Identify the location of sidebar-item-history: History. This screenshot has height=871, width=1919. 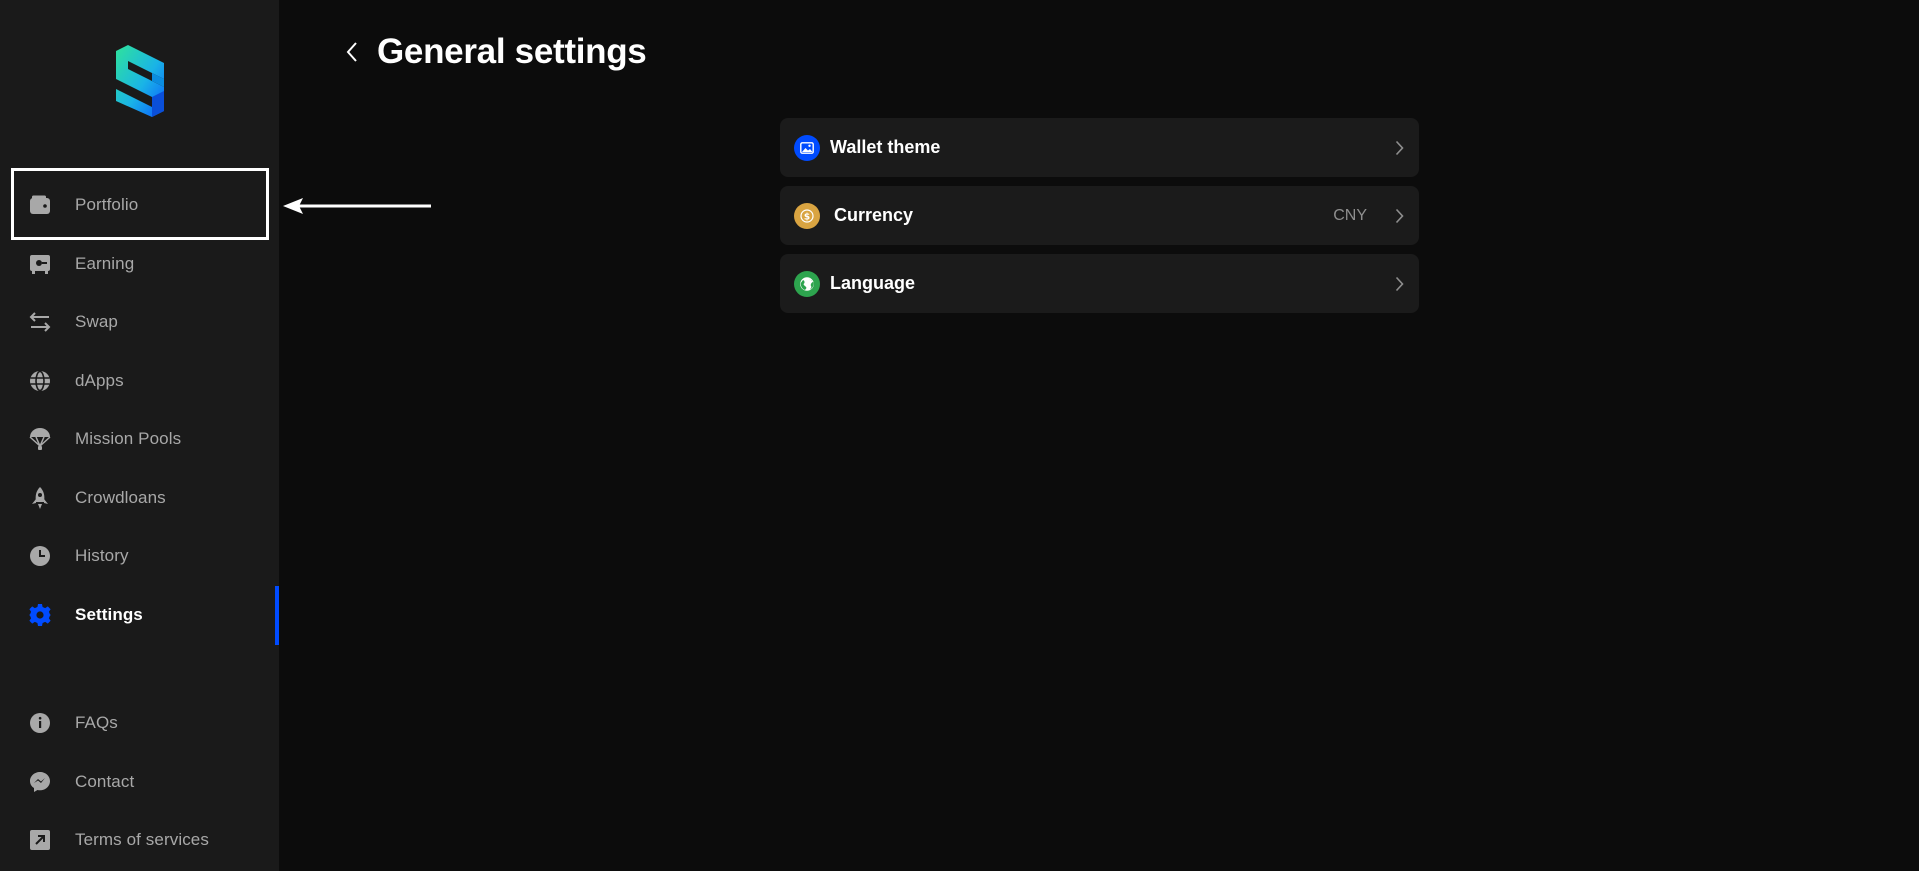
(139, 556).